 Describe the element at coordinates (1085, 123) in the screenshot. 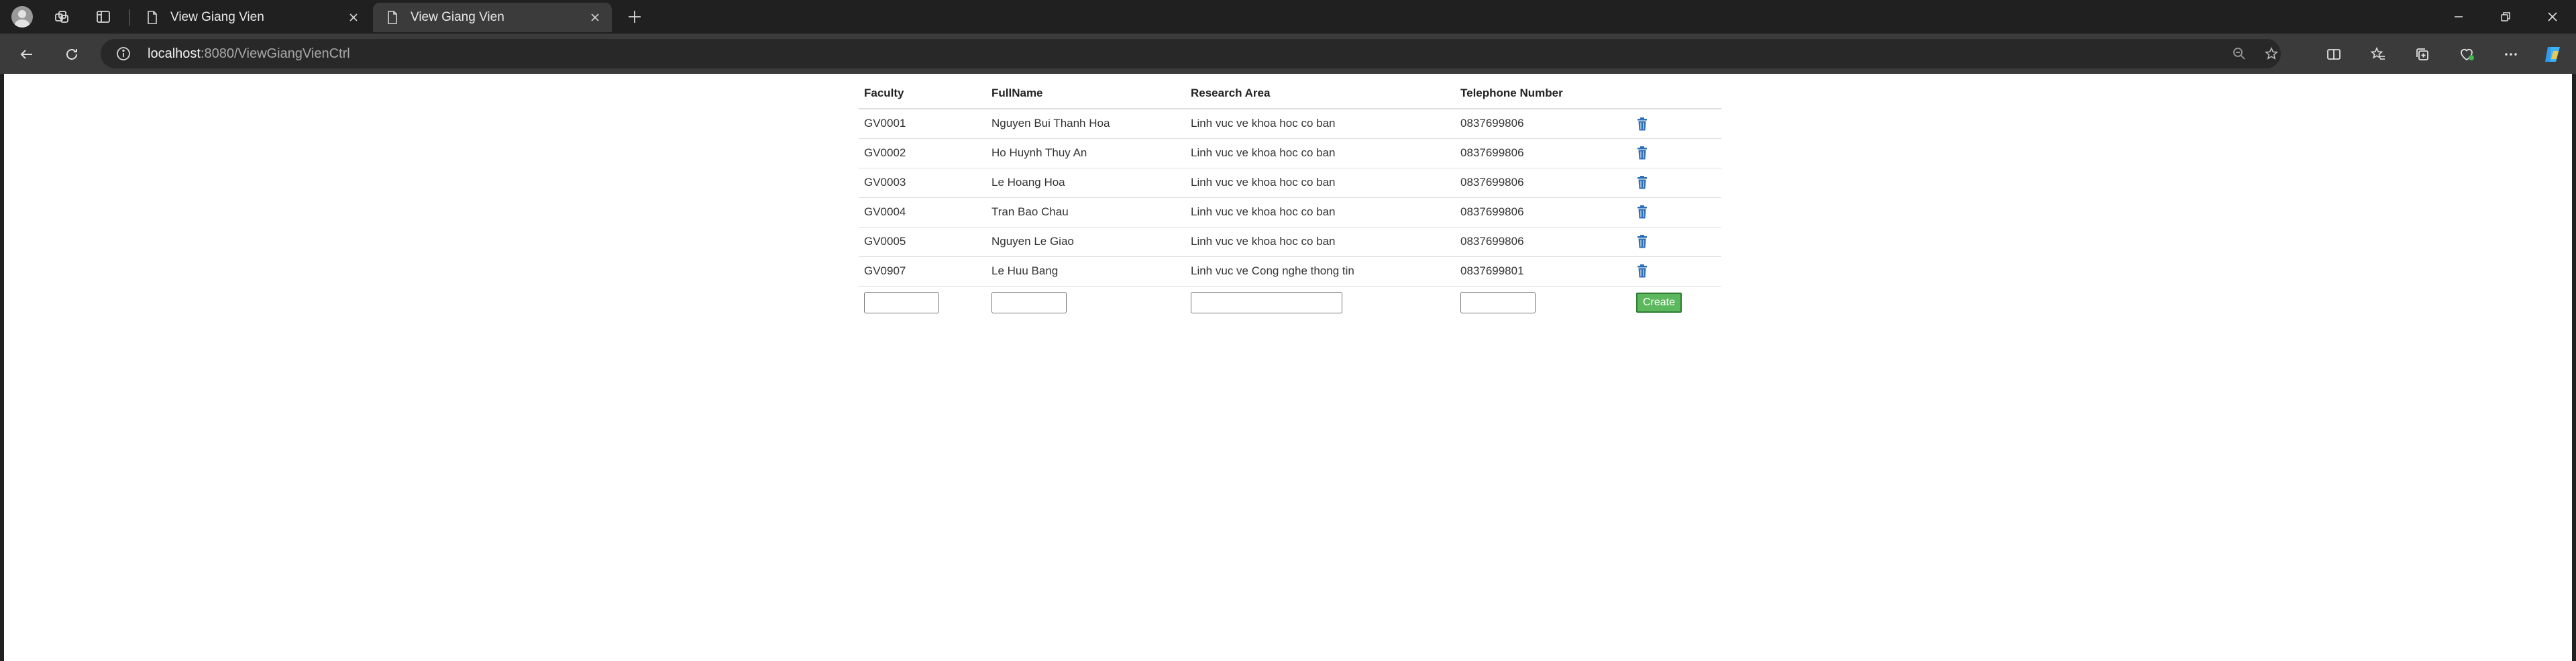

I see `cell-fullname: Nguyen Bui Thanh Hoa` at that location.